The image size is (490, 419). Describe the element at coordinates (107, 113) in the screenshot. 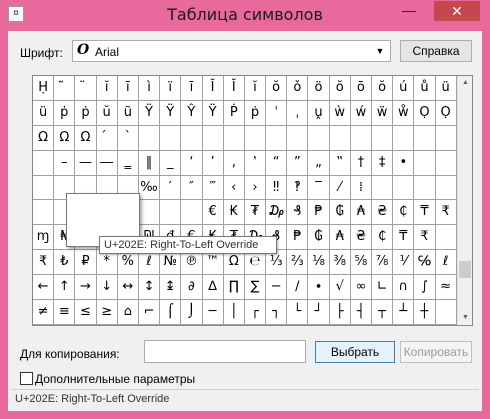

I see `character-cell: ŭ` at that location.